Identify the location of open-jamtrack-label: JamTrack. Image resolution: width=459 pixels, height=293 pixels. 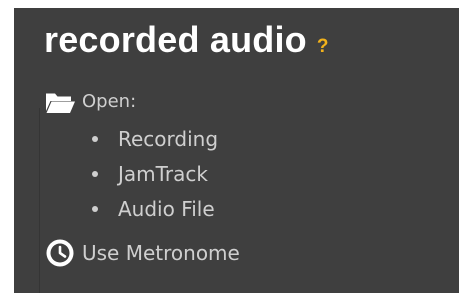
(163, 173).